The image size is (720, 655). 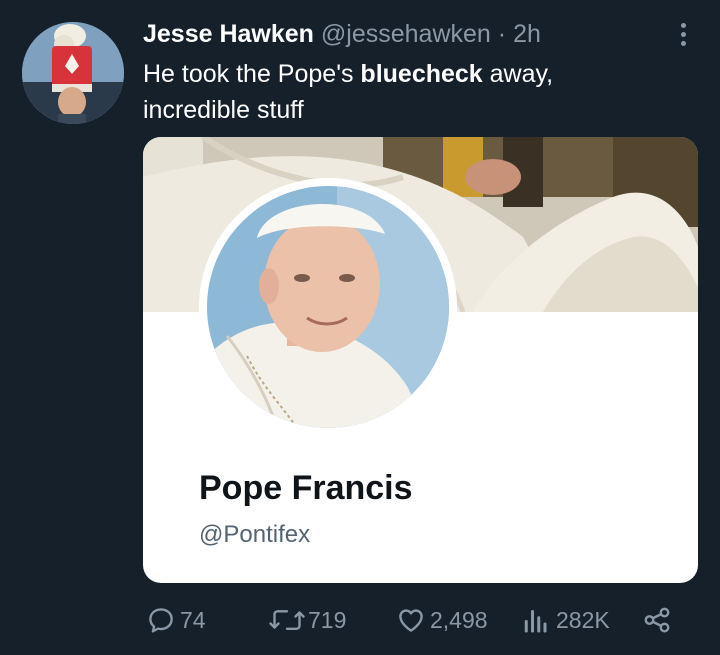 I want to click on card-profile-handle: @Pontifex, so click(x=255, y=534).